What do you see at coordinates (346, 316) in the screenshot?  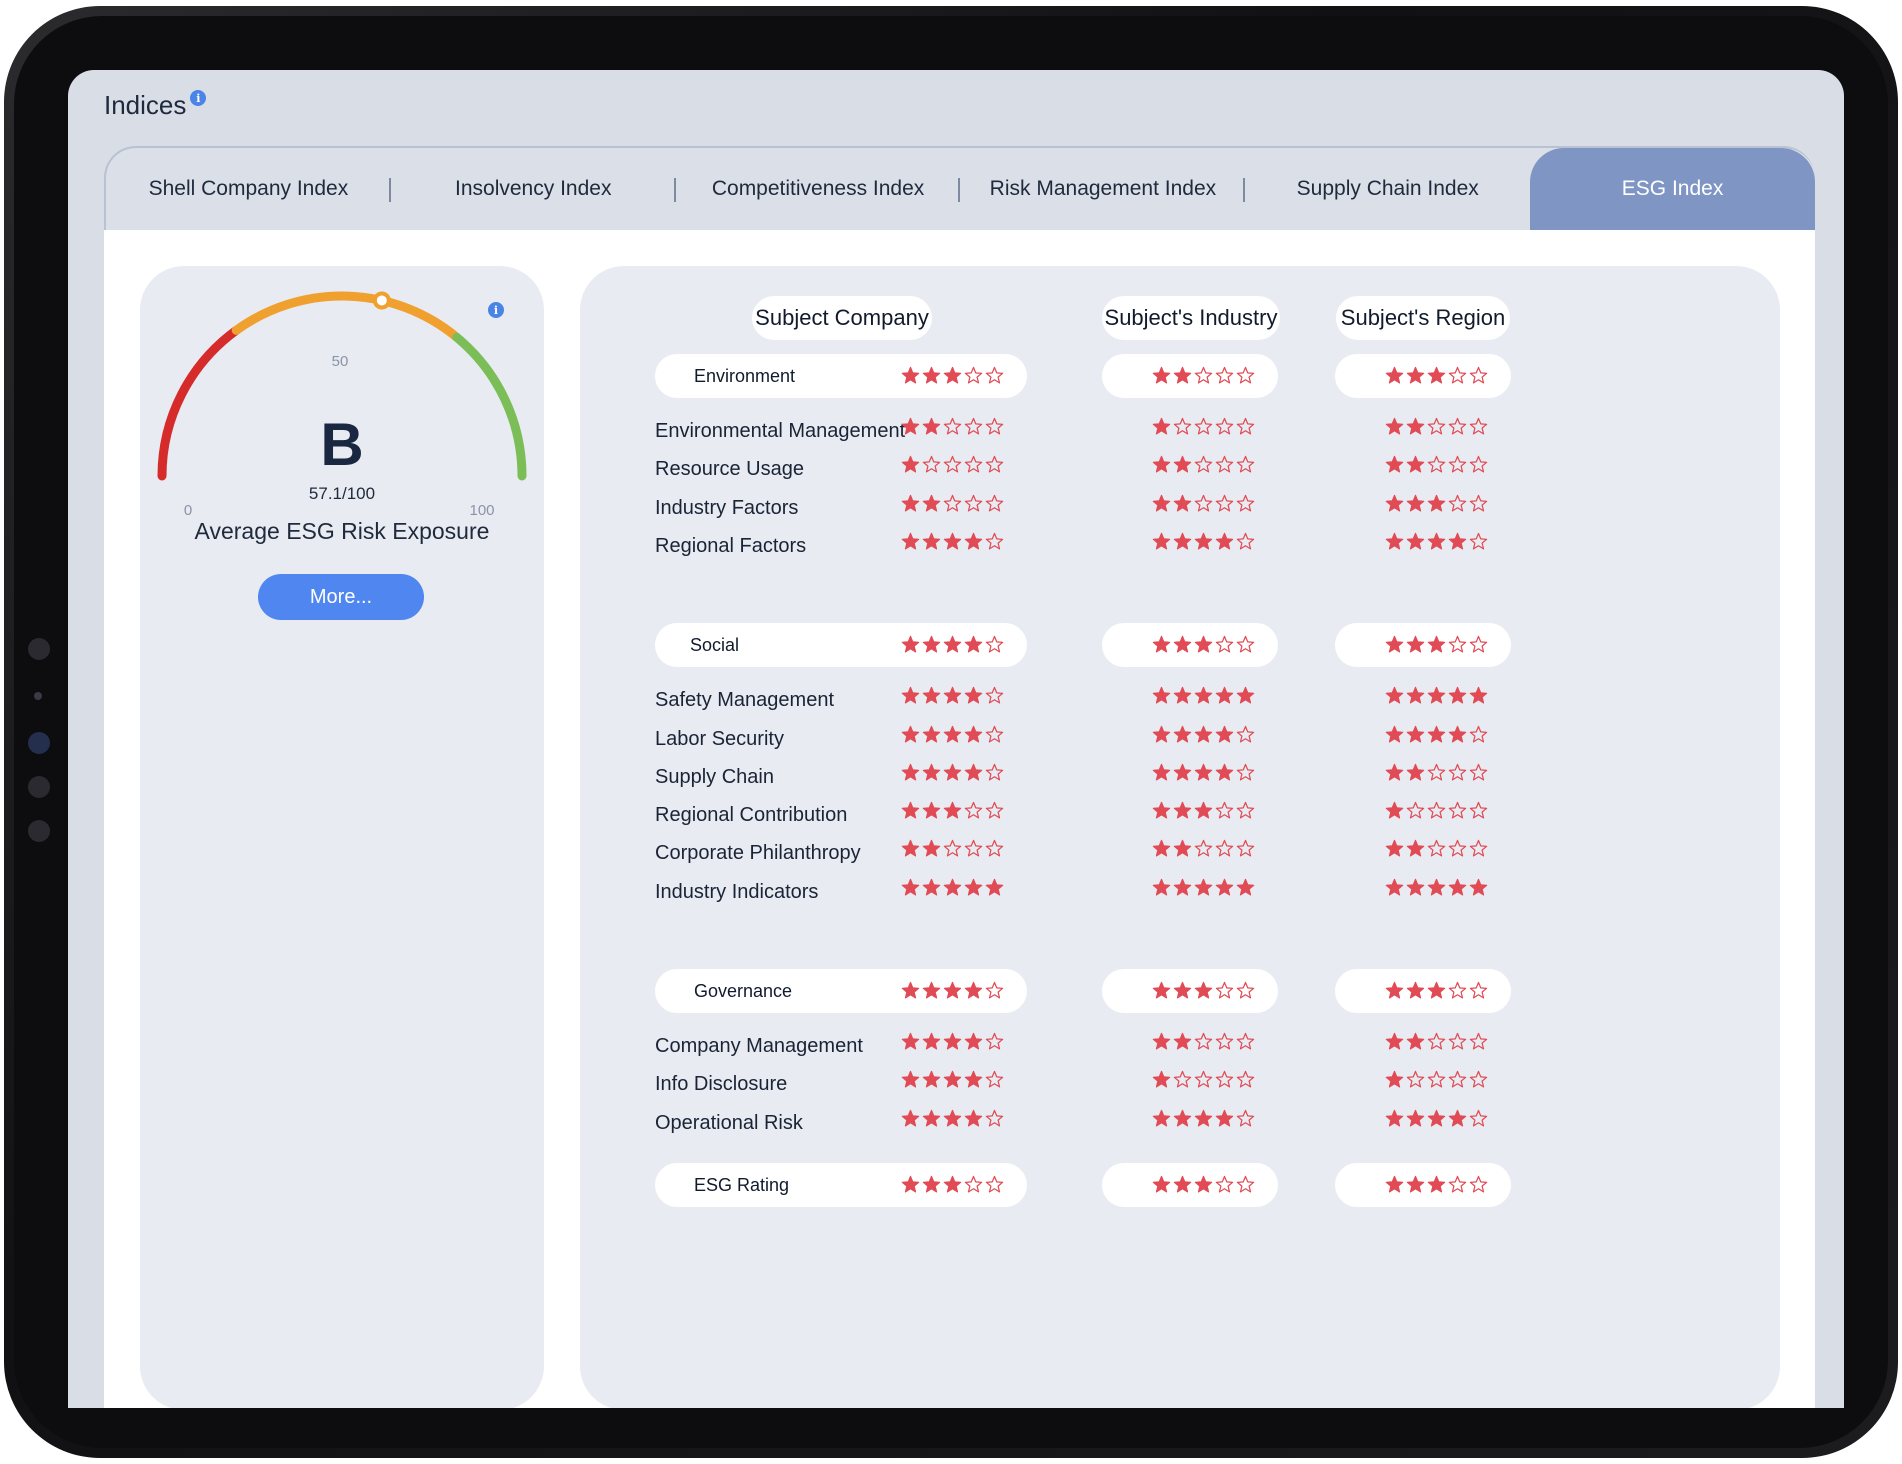 I see `gauge-arc-mid` at bounding box center [346, 316].